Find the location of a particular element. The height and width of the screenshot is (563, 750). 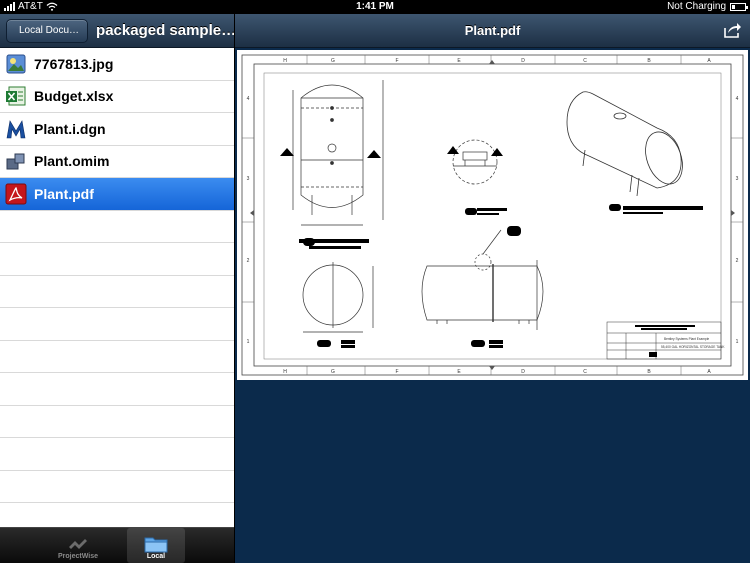

image-file-icon is located at coordinates (16, 64).